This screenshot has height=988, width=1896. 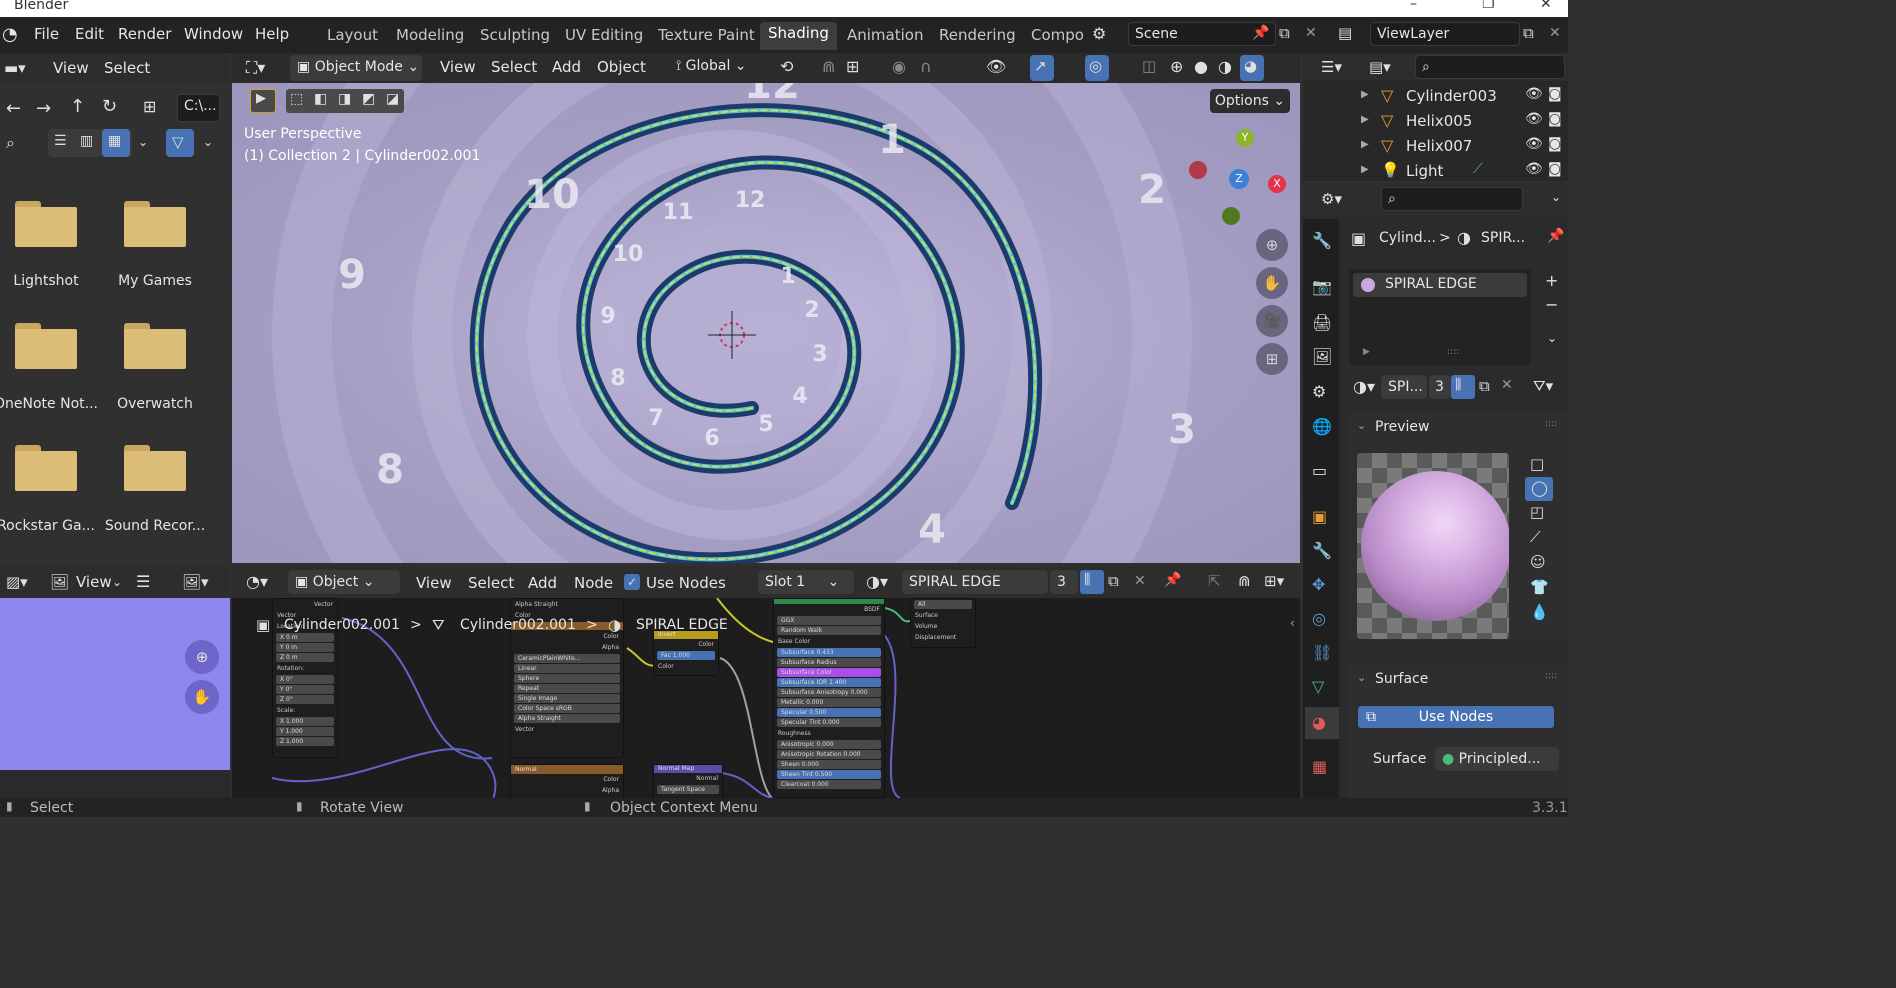 What do you see at coordinates (1214, 581) in the screenshot?
I see `parent-node-tree-icon: ⇱` at bounding box center [1214, 581].